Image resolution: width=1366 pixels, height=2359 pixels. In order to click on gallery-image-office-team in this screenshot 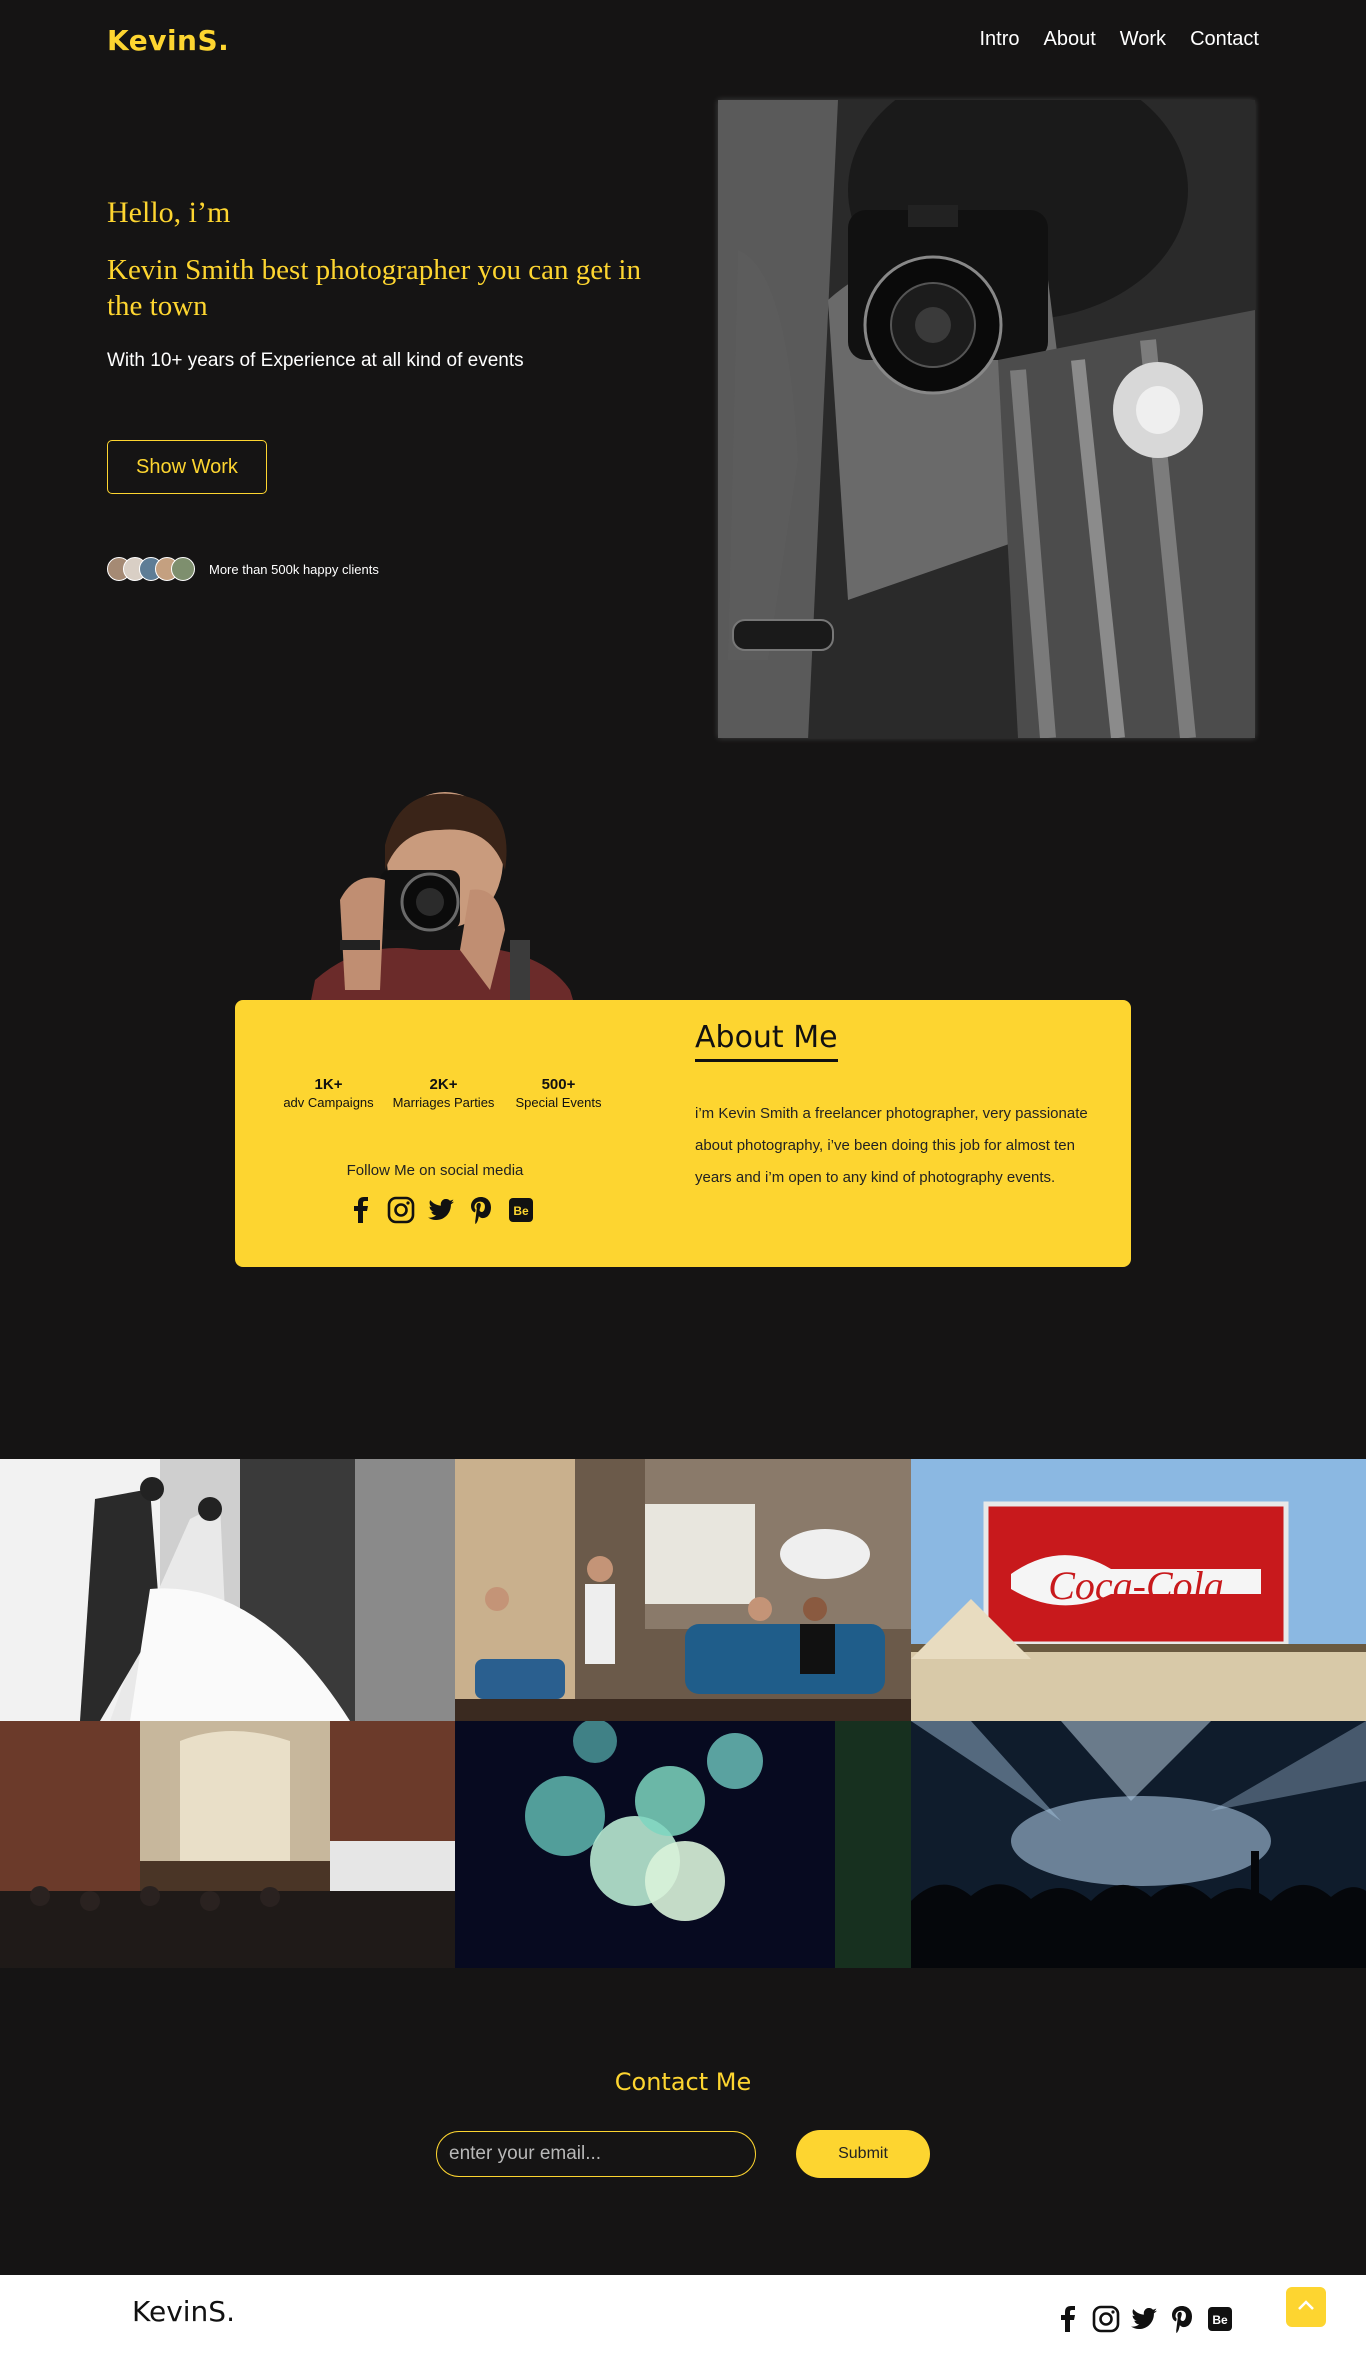, I will do `click(683, 1590)`.